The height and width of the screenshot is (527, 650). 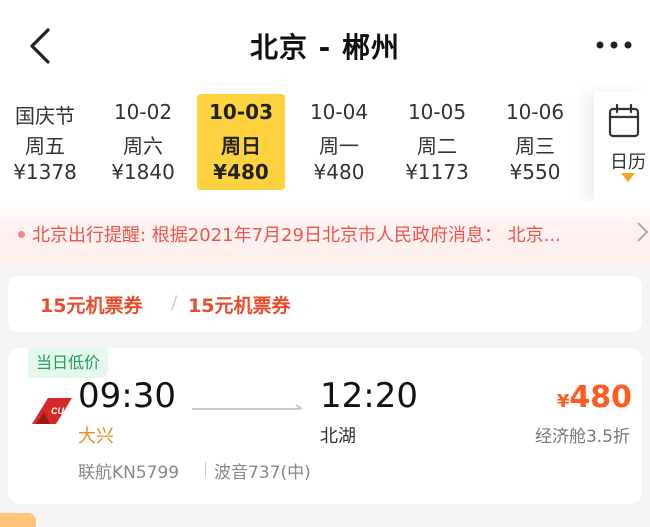 What do you see at coordinates (143, 112) in the screenshot?
I see `date-label: 10-02` at bounding box center [143, 112].